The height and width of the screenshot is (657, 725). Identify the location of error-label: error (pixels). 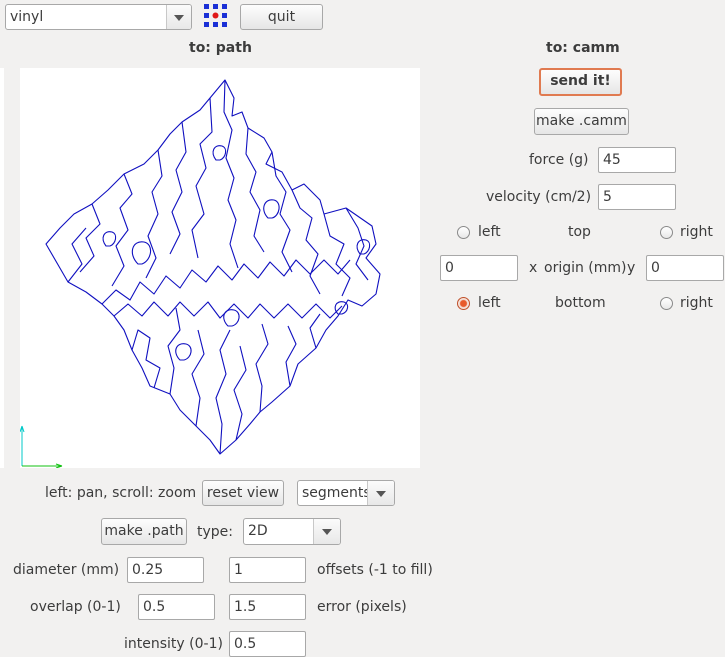
(362, 607).